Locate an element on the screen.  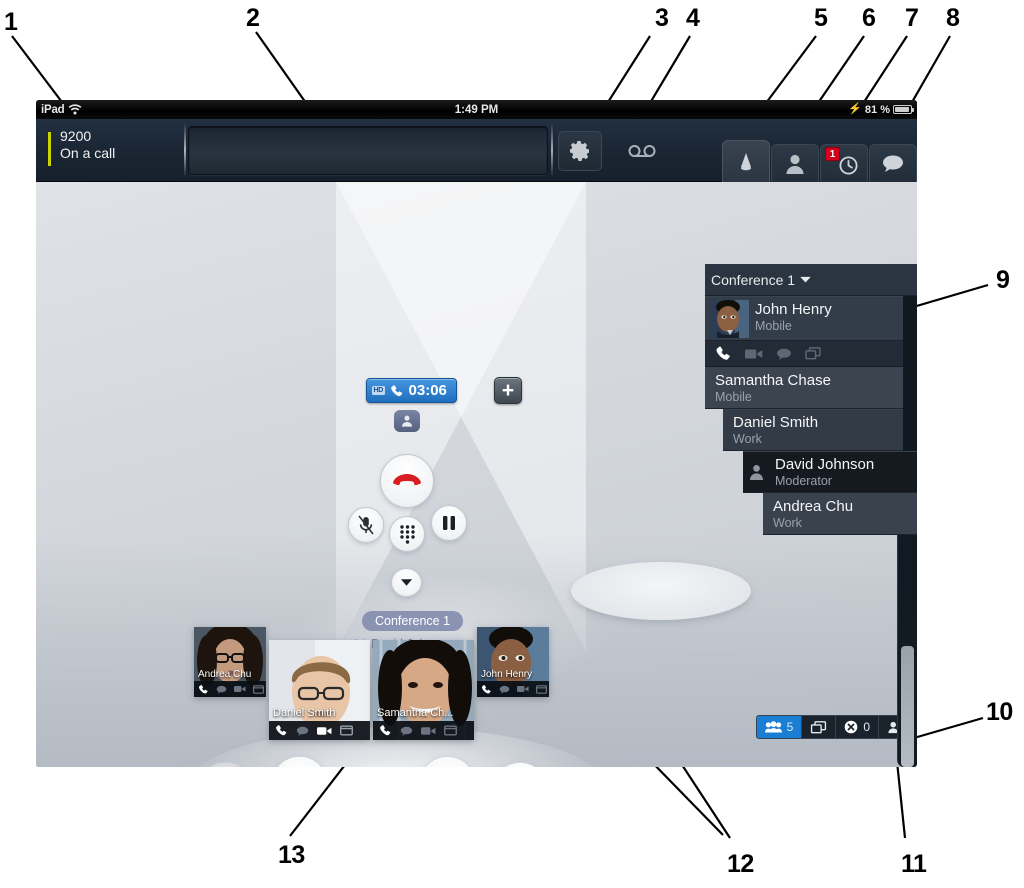
hd-badge: HD is located at coordinates (378, 390).